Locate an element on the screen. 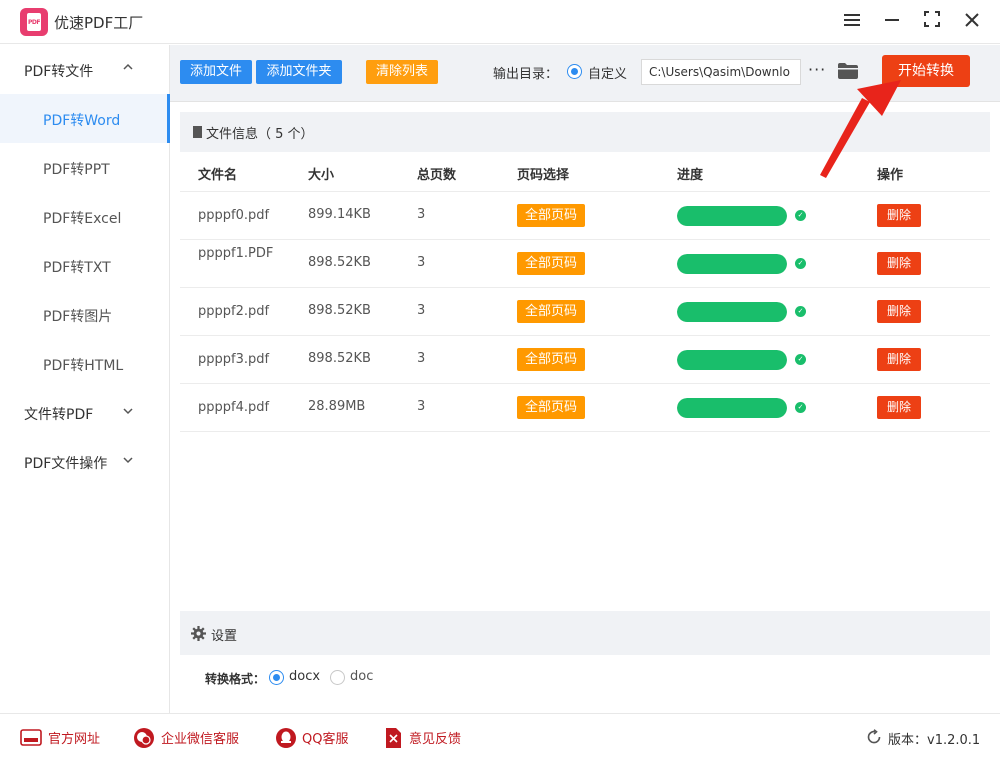  format-label: 转换格式： is located at coordinates (235, 679).